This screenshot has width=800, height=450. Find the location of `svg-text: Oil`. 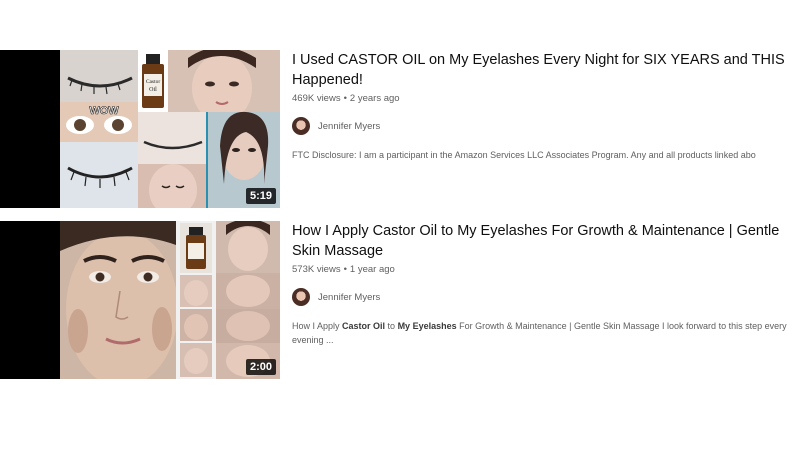

svg-text: Oil is located at coordinates (153, 90).